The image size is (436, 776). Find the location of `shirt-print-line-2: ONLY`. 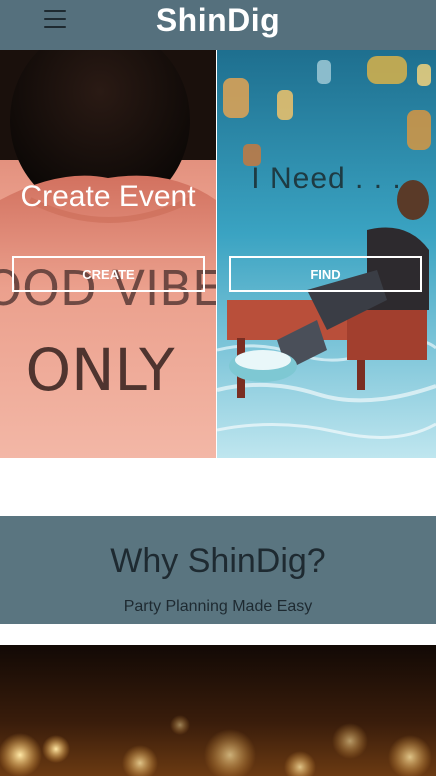

shirt-print-line-2: ONLY is located at coordinates (100, 370).